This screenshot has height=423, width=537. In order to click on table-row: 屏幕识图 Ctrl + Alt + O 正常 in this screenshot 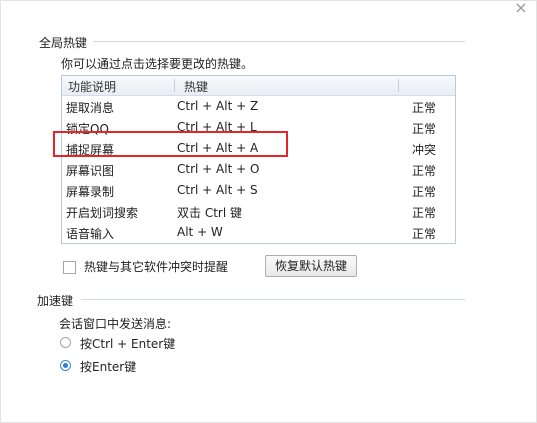, I will do `click(258, 169)`.